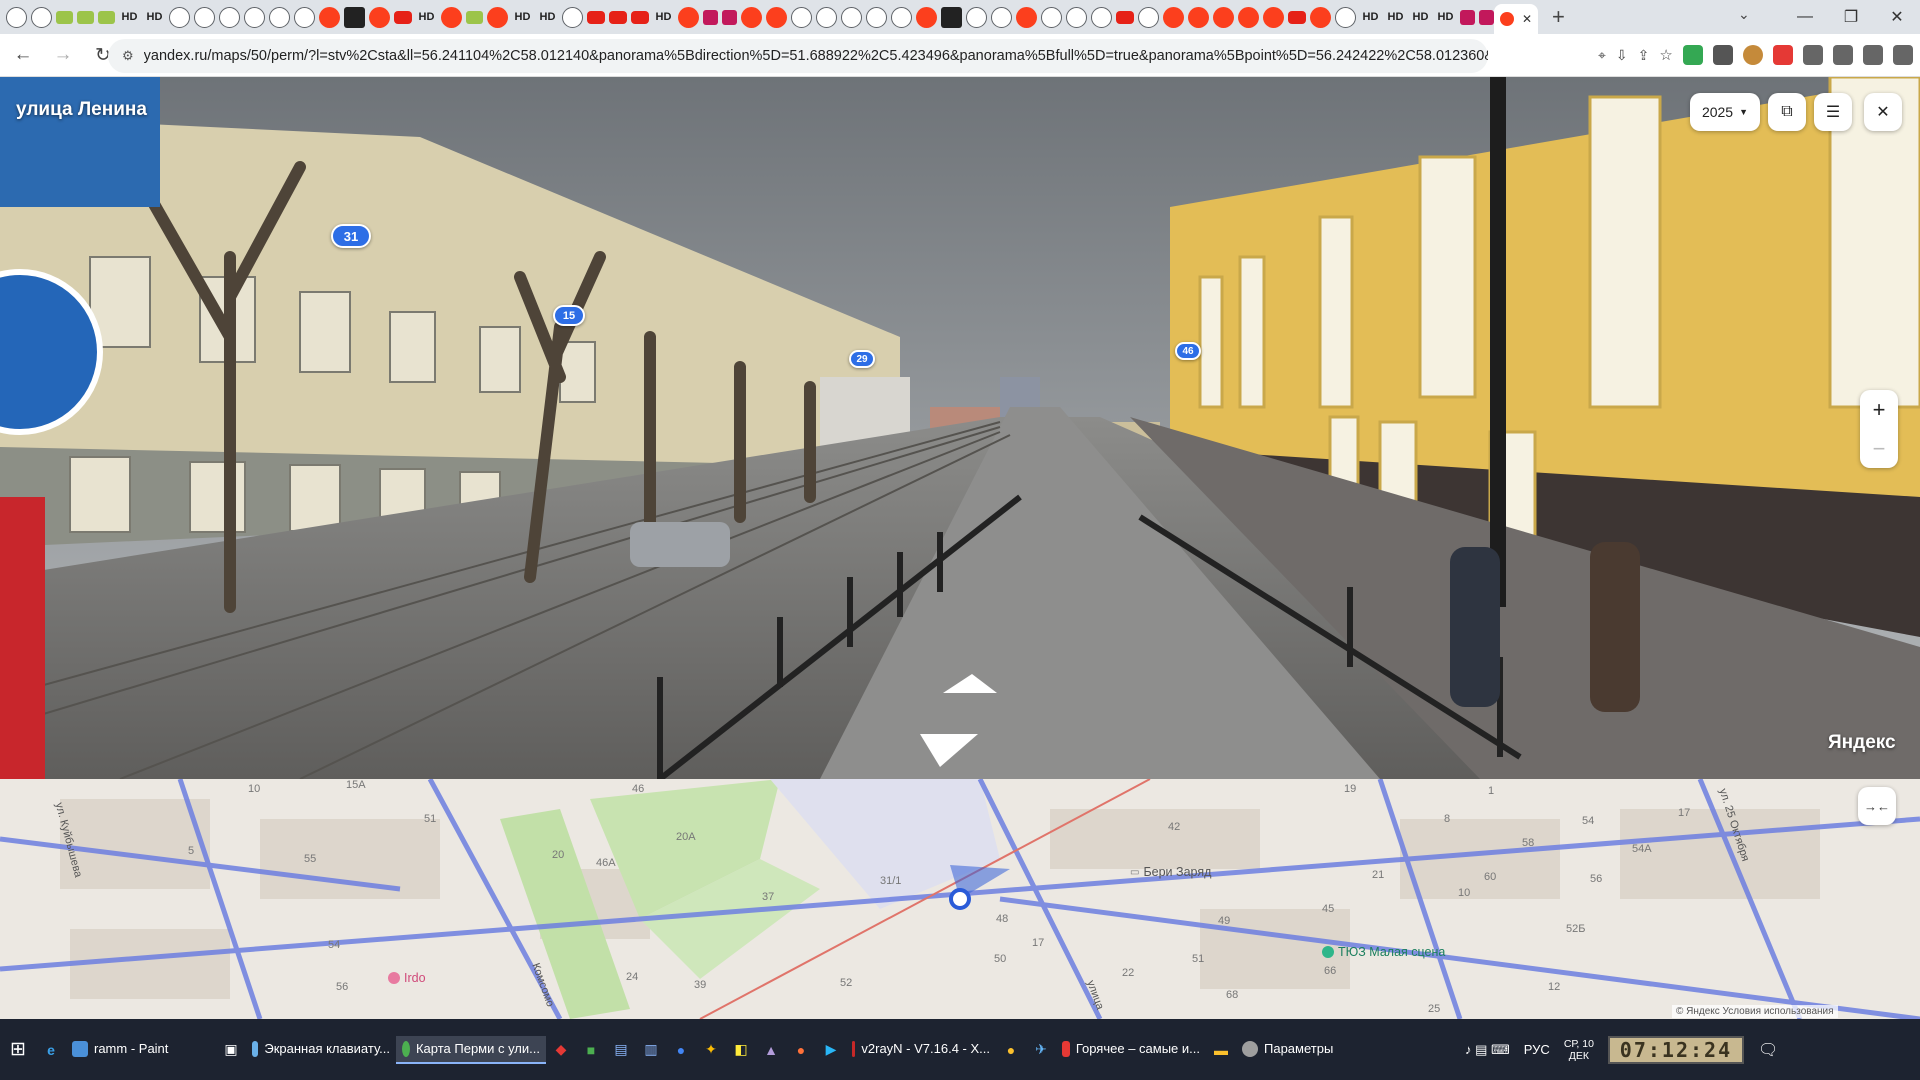  Describe the element at coordinates (591, 1050) in the screenshot. I see `pinned-app-icon: ■` at that location.